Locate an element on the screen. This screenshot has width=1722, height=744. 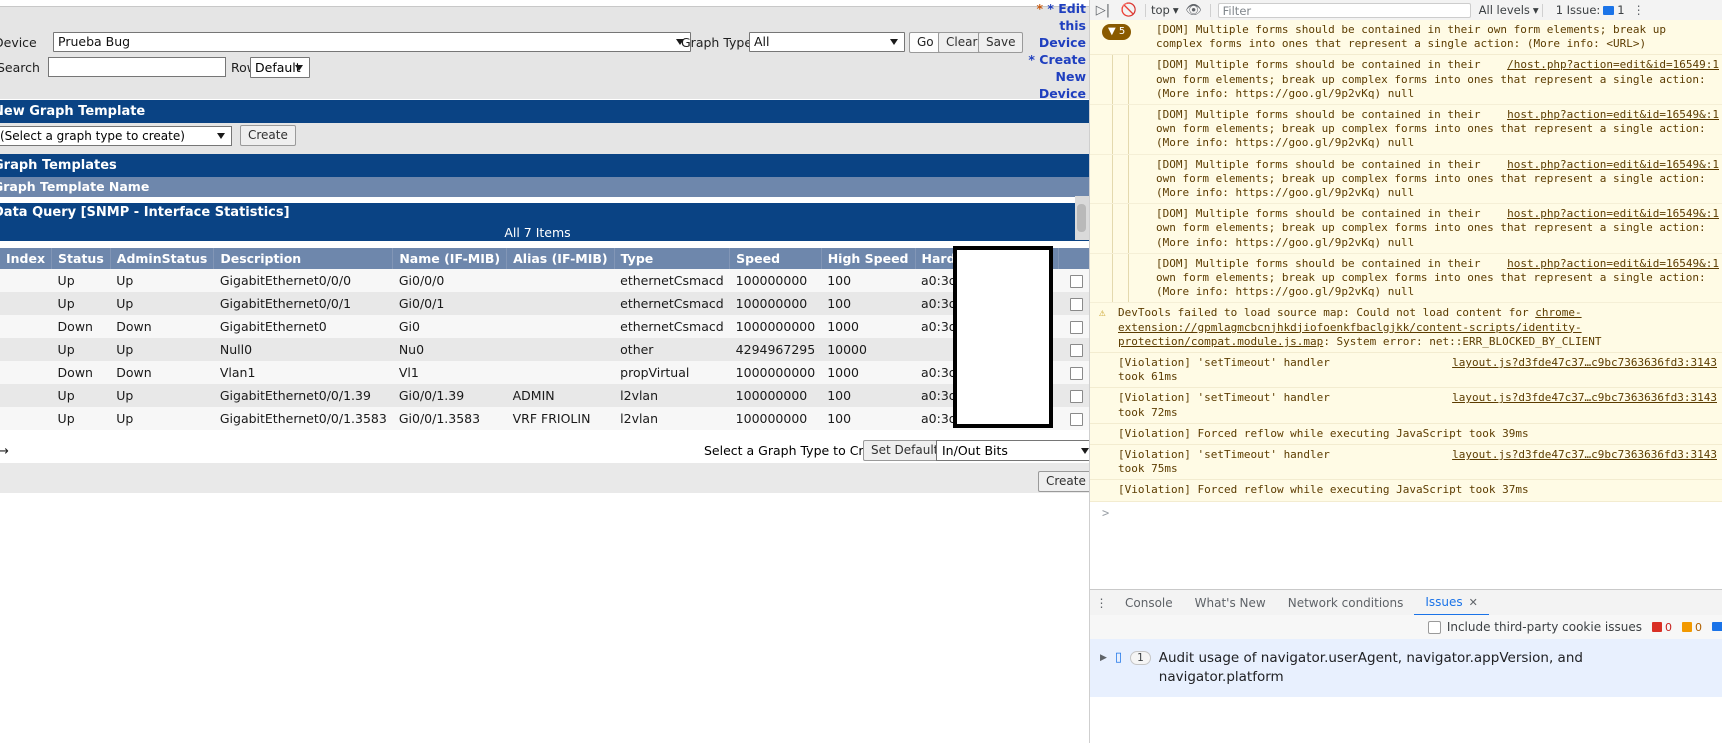
create-device-link-line2: New is located at coordinates (1049, 76).